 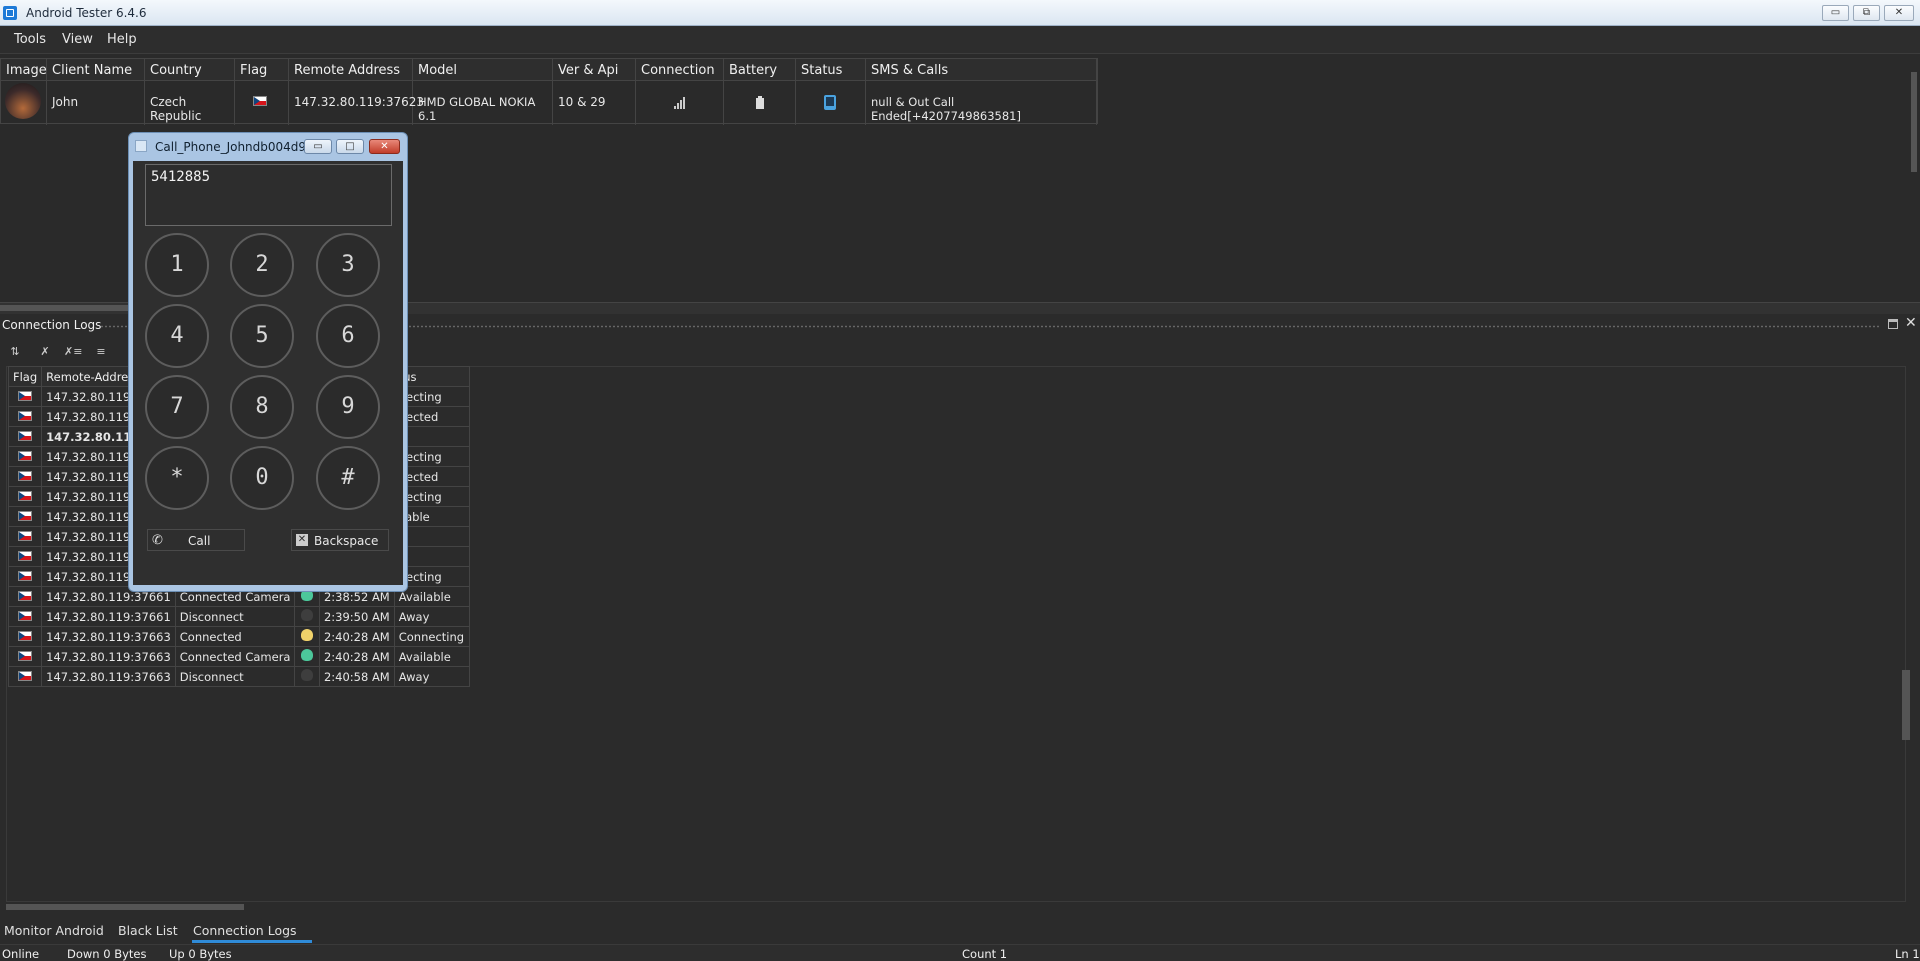 I want to click on dial-key: 7, so click(x=177, y=407).